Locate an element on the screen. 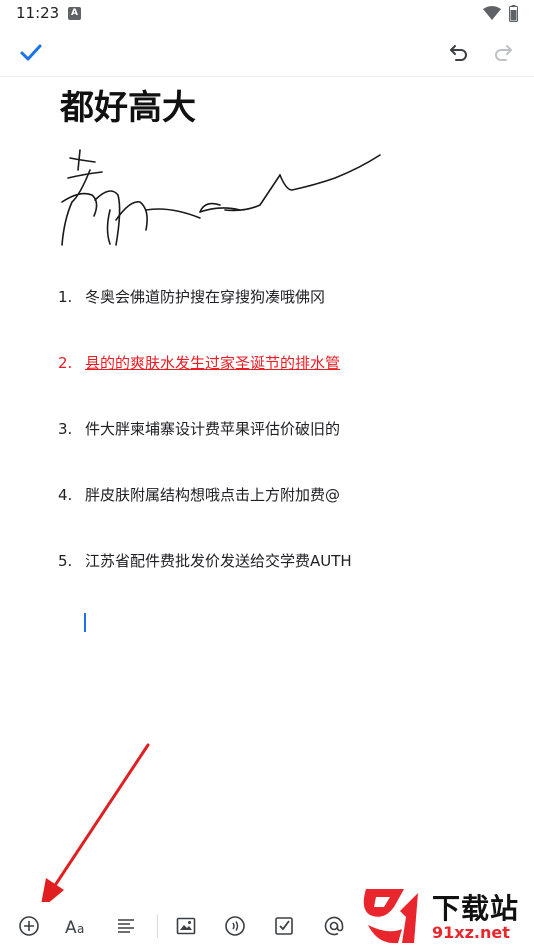  list-item-number: 1. is located at coordinates (65, 297).